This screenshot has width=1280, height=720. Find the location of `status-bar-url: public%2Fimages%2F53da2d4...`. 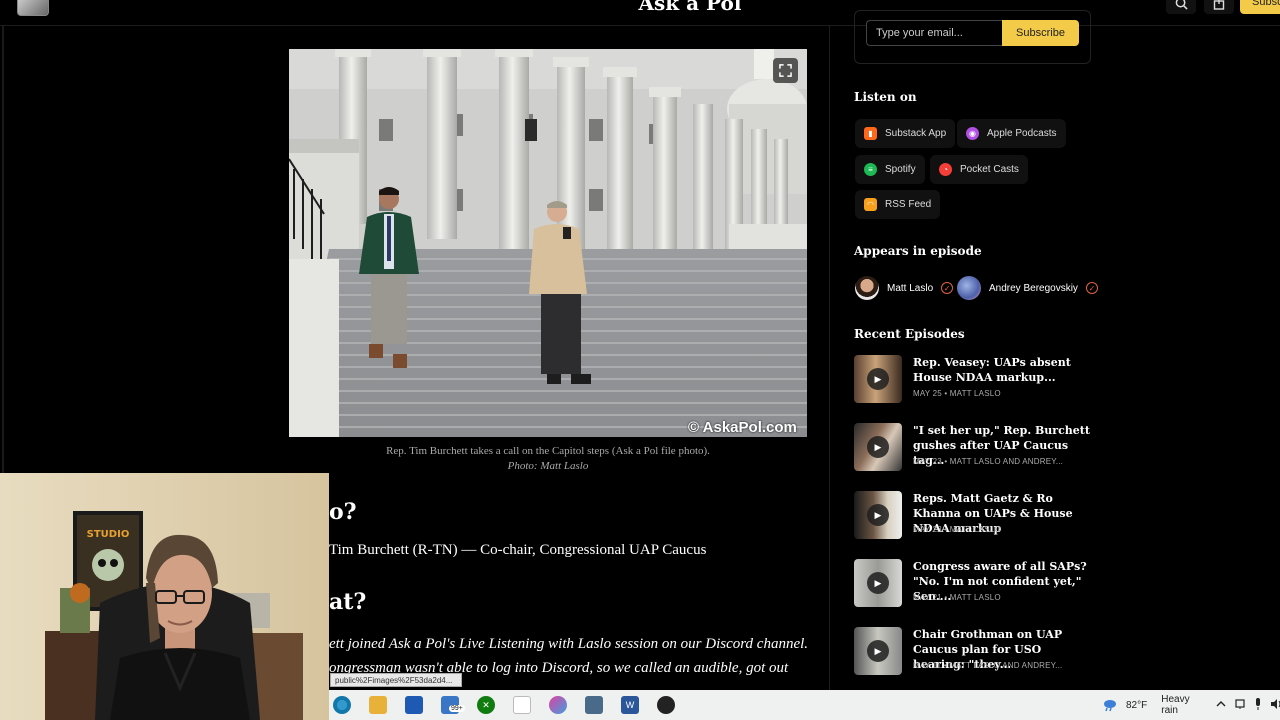

status-bar-url: public%2Fimages%2F53da2d4... is located at coordinates (396, 680).